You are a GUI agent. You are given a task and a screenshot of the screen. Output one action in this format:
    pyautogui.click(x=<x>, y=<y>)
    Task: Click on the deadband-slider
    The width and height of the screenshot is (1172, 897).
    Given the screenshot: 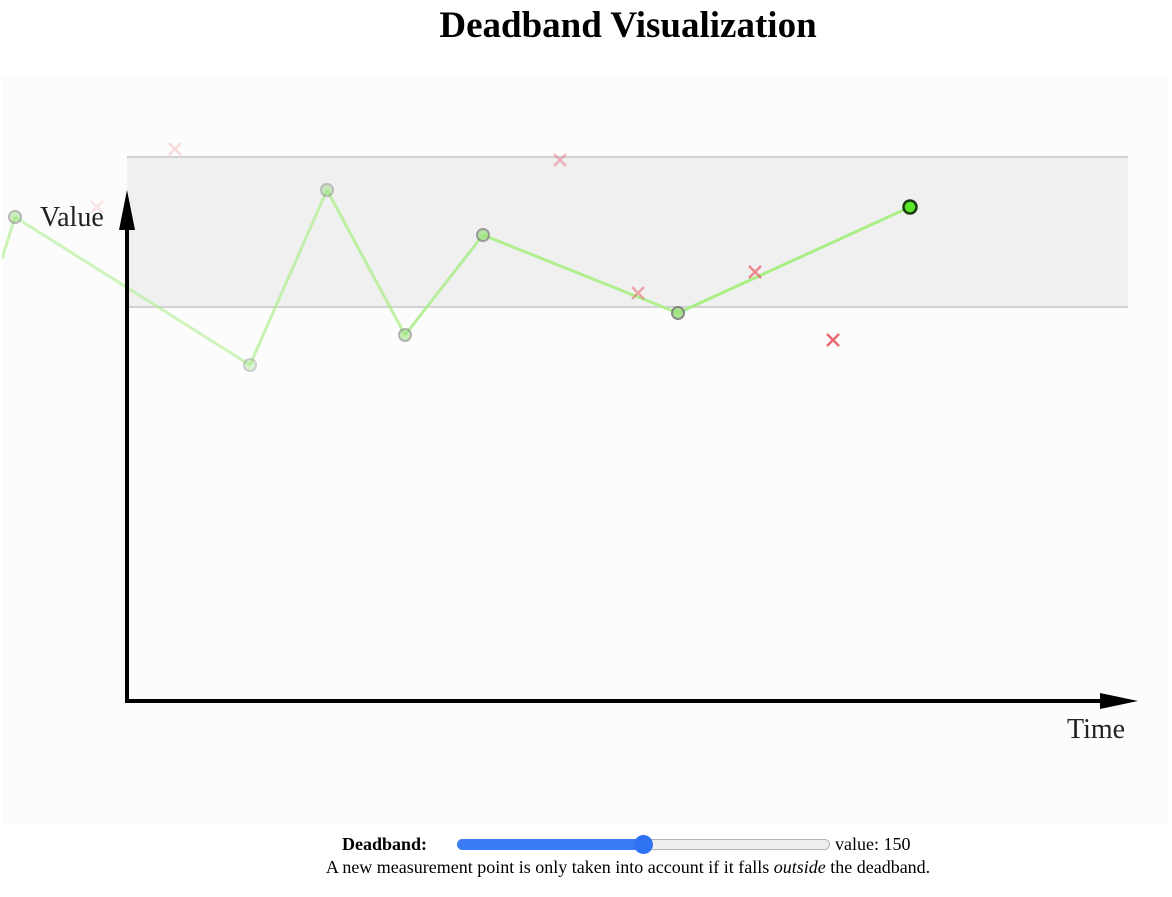 What is the action you would take?
    pyautogui.click(x=643, y=844)
    